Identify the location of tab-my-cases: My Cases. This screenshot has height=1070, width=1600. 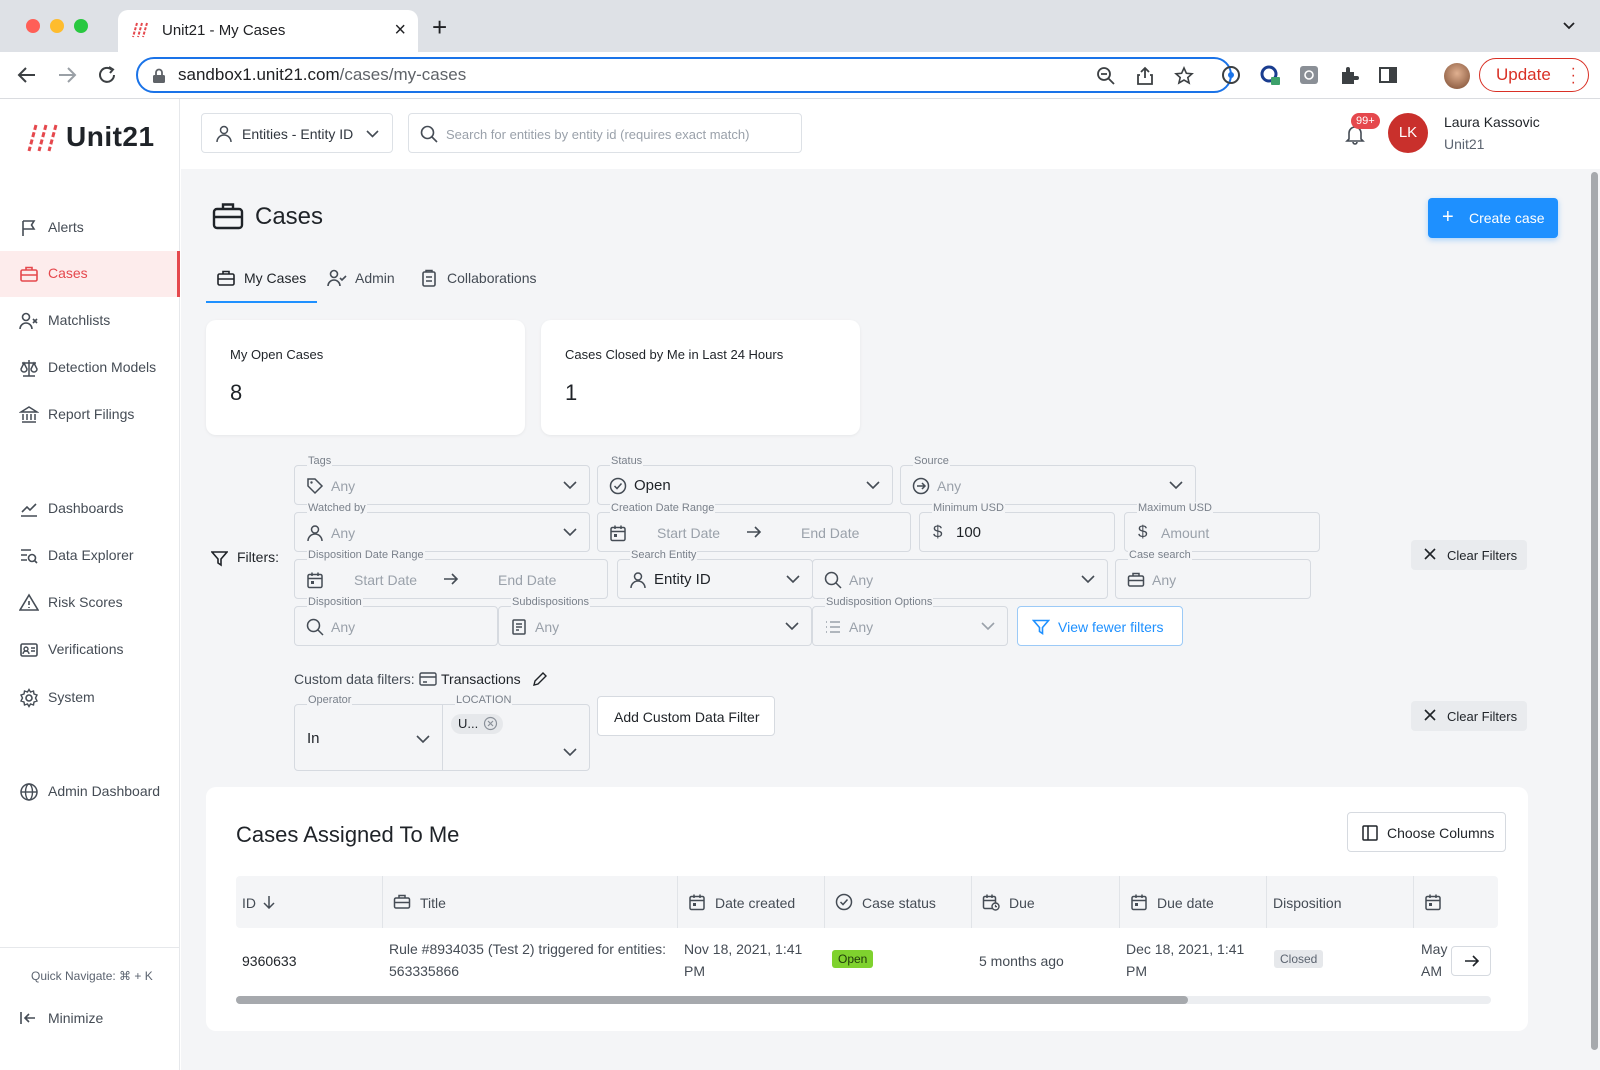
(261, 283).